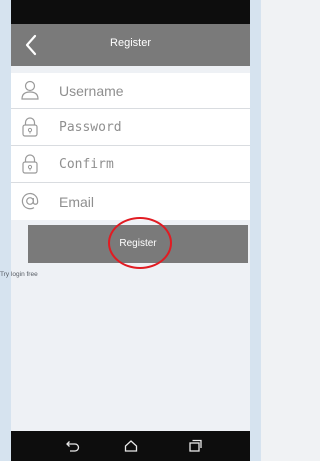 The width and height of the screenshot is (320, 461). I want to click on chevron-left-icon, so click(31, 45).